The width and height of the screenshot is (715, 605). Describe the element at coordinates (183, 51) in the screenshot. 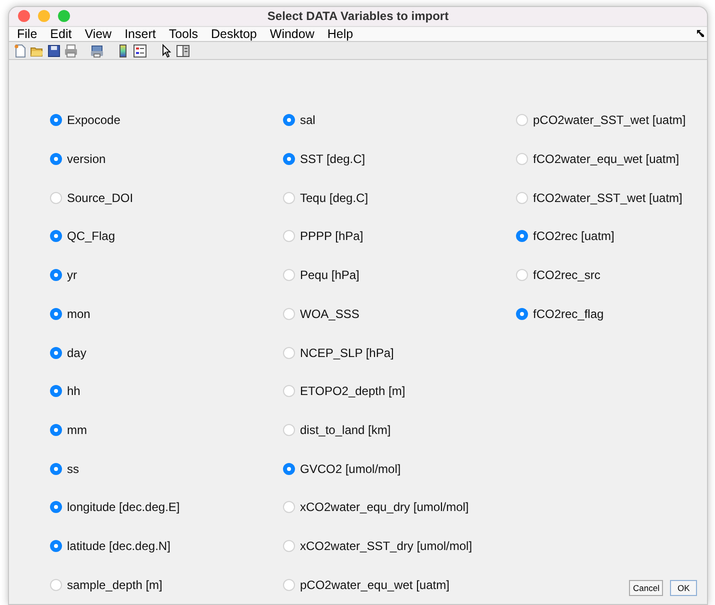

I see `panel-icon` at that location.